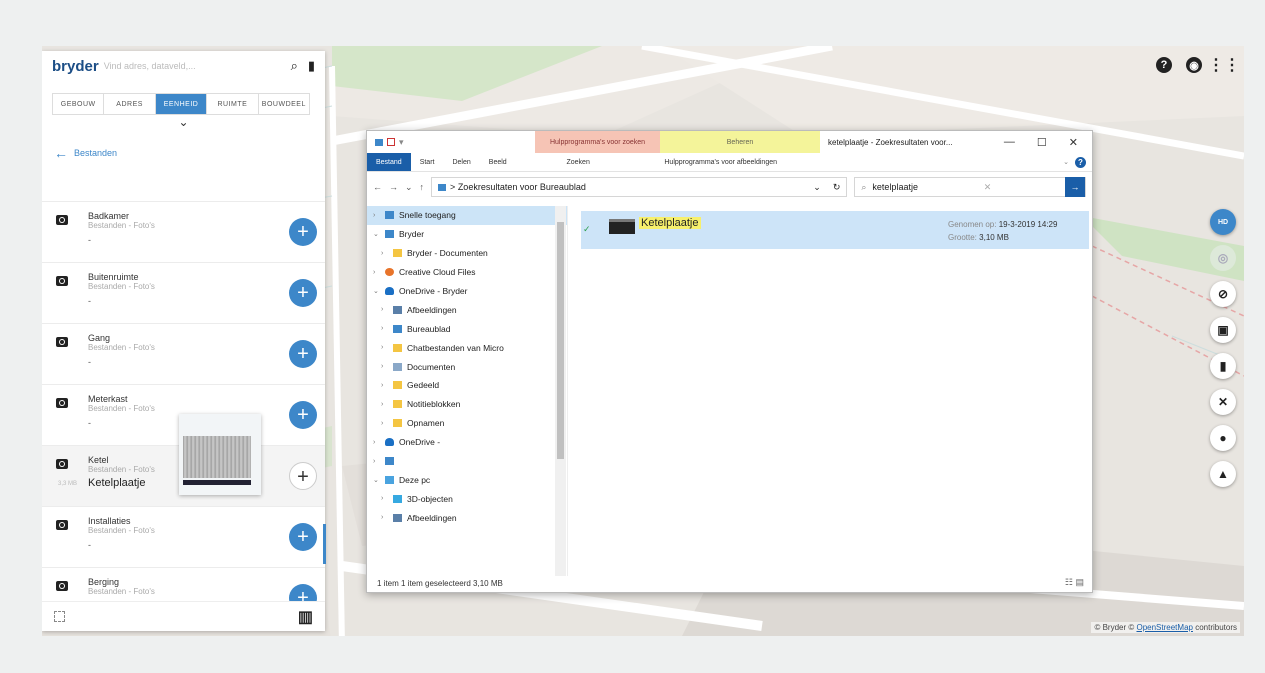 Image resolution: width=1265 pixels, height=673 pixels. I want to click on tab-gebouw: GEBOUW, so click(79, 104).